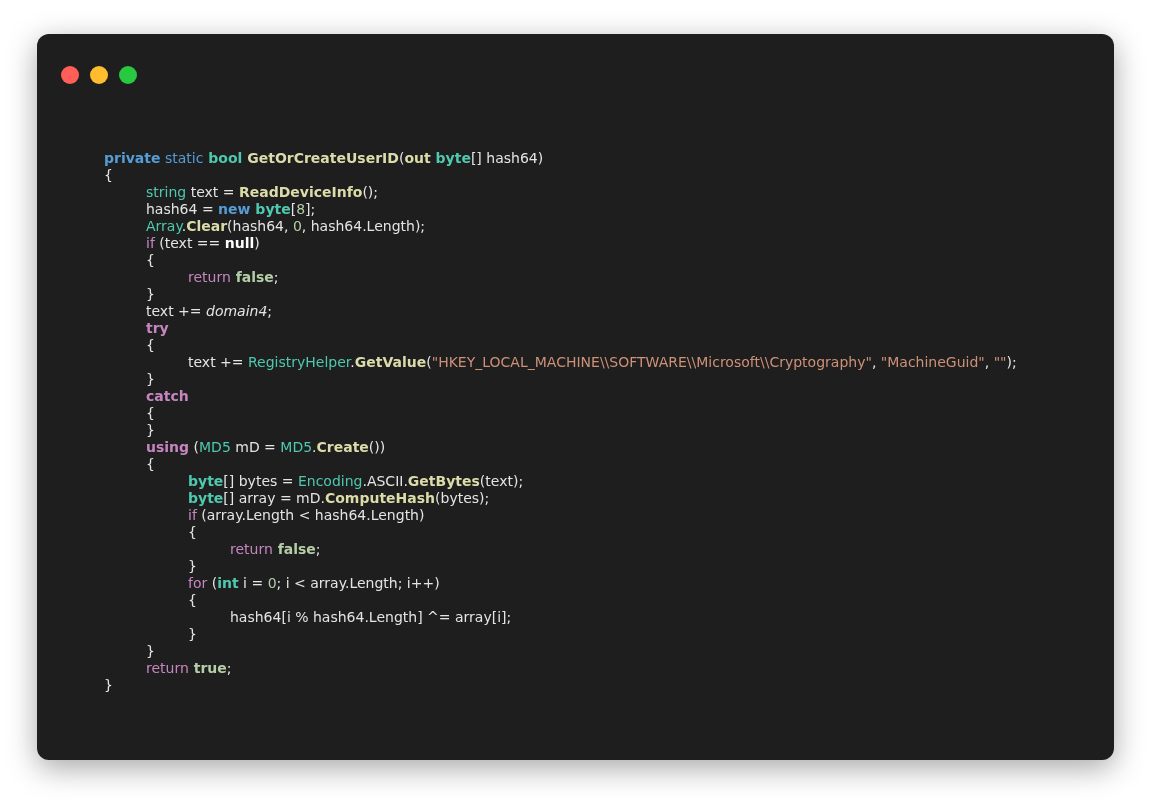 The width and height of the screenshot is (1151, 800). I want to click on code-line: using (MD5 mD = MD5.Create()), so click(265, 447).